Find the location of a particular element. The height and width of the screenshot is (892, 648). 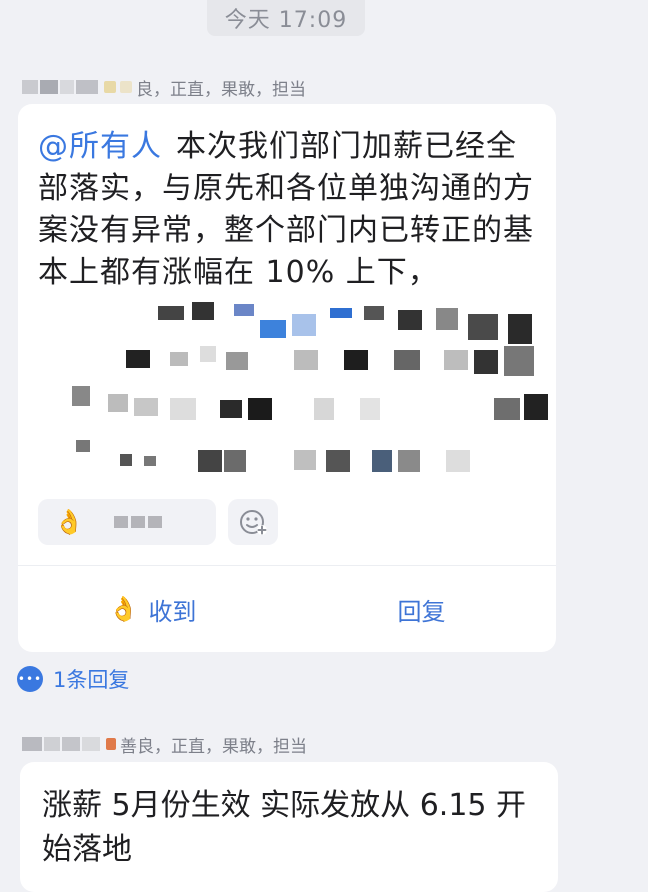

sender-line-1: 良，正直，果敢，担当 is located at coordinates (164, 87).